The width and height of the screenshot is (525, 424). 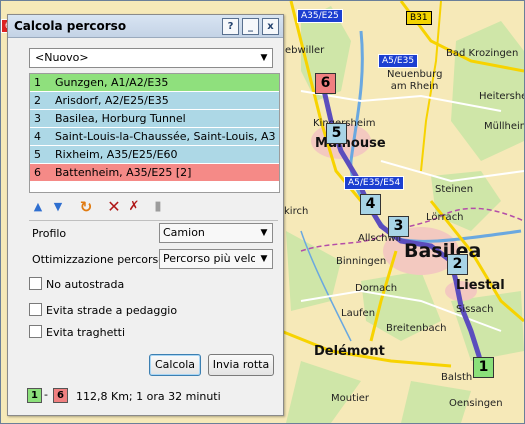 What do you see at coordinates (35, 331) in the screenshot?
I see `avoid-ferries-checkbox` at bounding box center [35, 331].